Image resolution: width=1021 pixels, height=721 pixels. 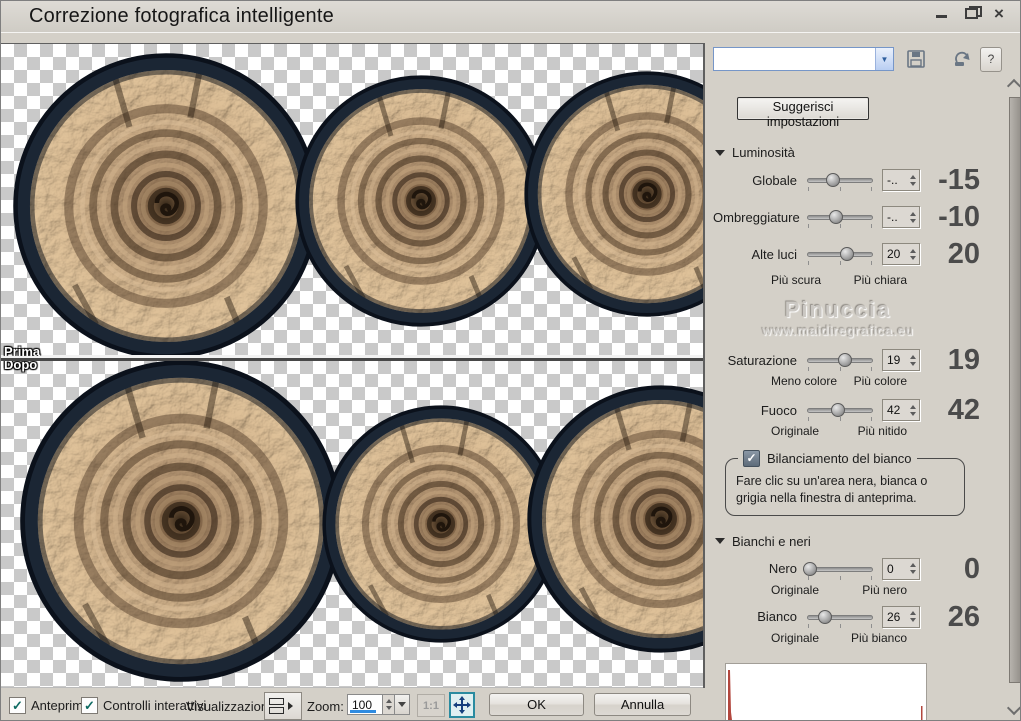 I want to click on panel-scrollbar, so click(x=1013, y=397).